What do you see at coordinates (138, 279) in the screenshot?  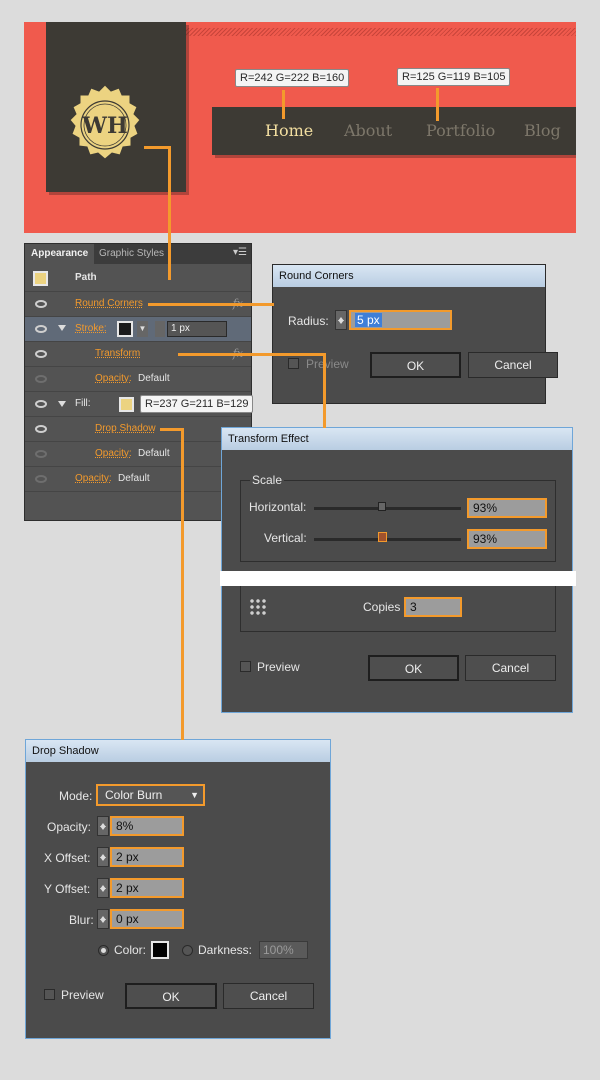 I see `path-row: Path` at bounding box center [138, 279].